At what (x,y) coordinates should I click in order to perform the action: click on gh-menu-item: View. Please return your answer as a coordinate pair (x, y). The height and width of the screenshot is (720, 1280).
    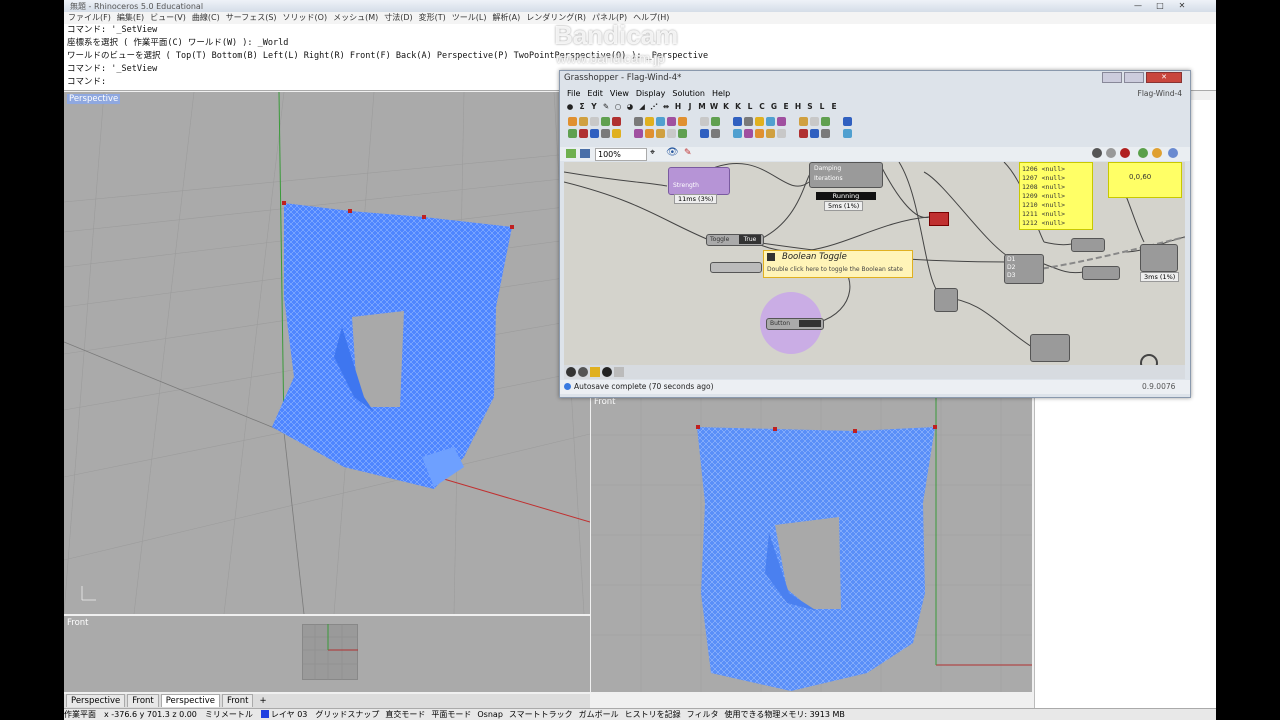
    Looking at the image, I should click on (619, 93).